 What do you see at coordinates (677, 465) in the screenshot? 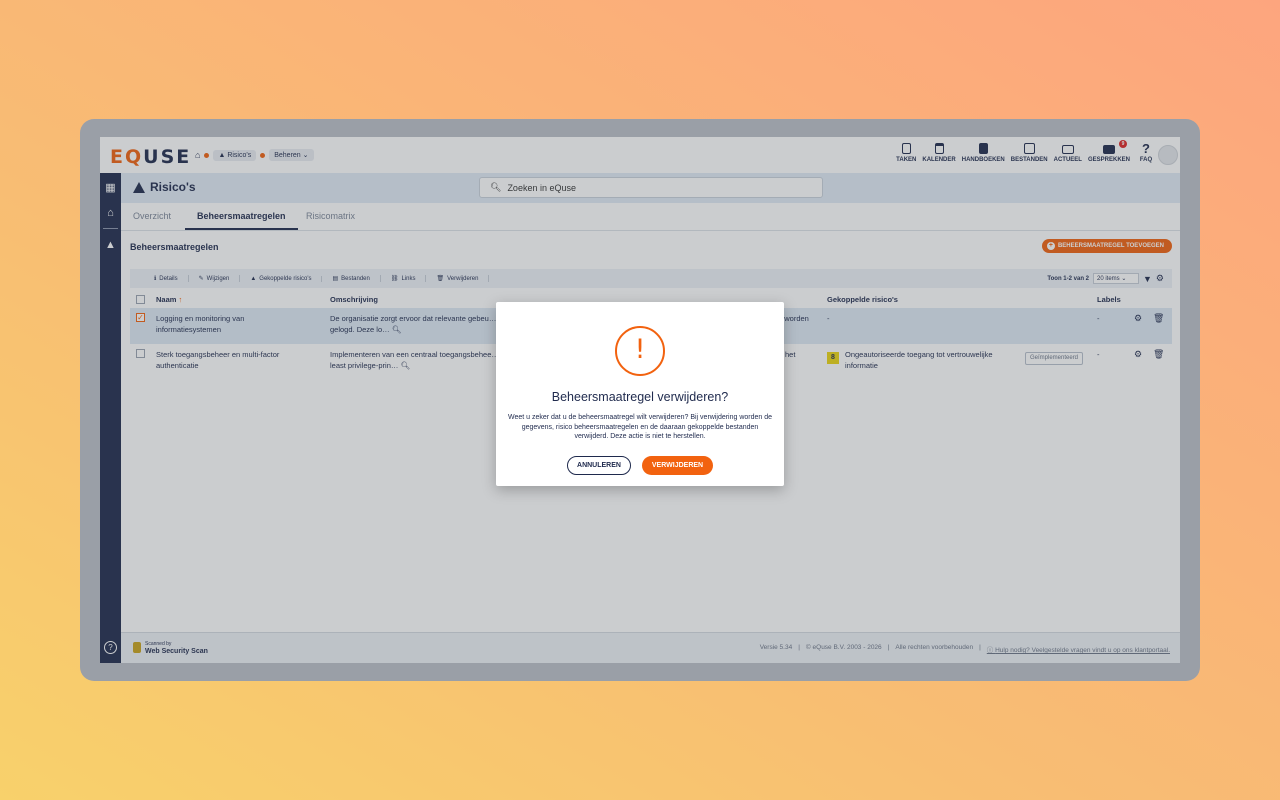
I see `confirm-delete-button: VERWIJDEREN` at bounding box center [677, 465].